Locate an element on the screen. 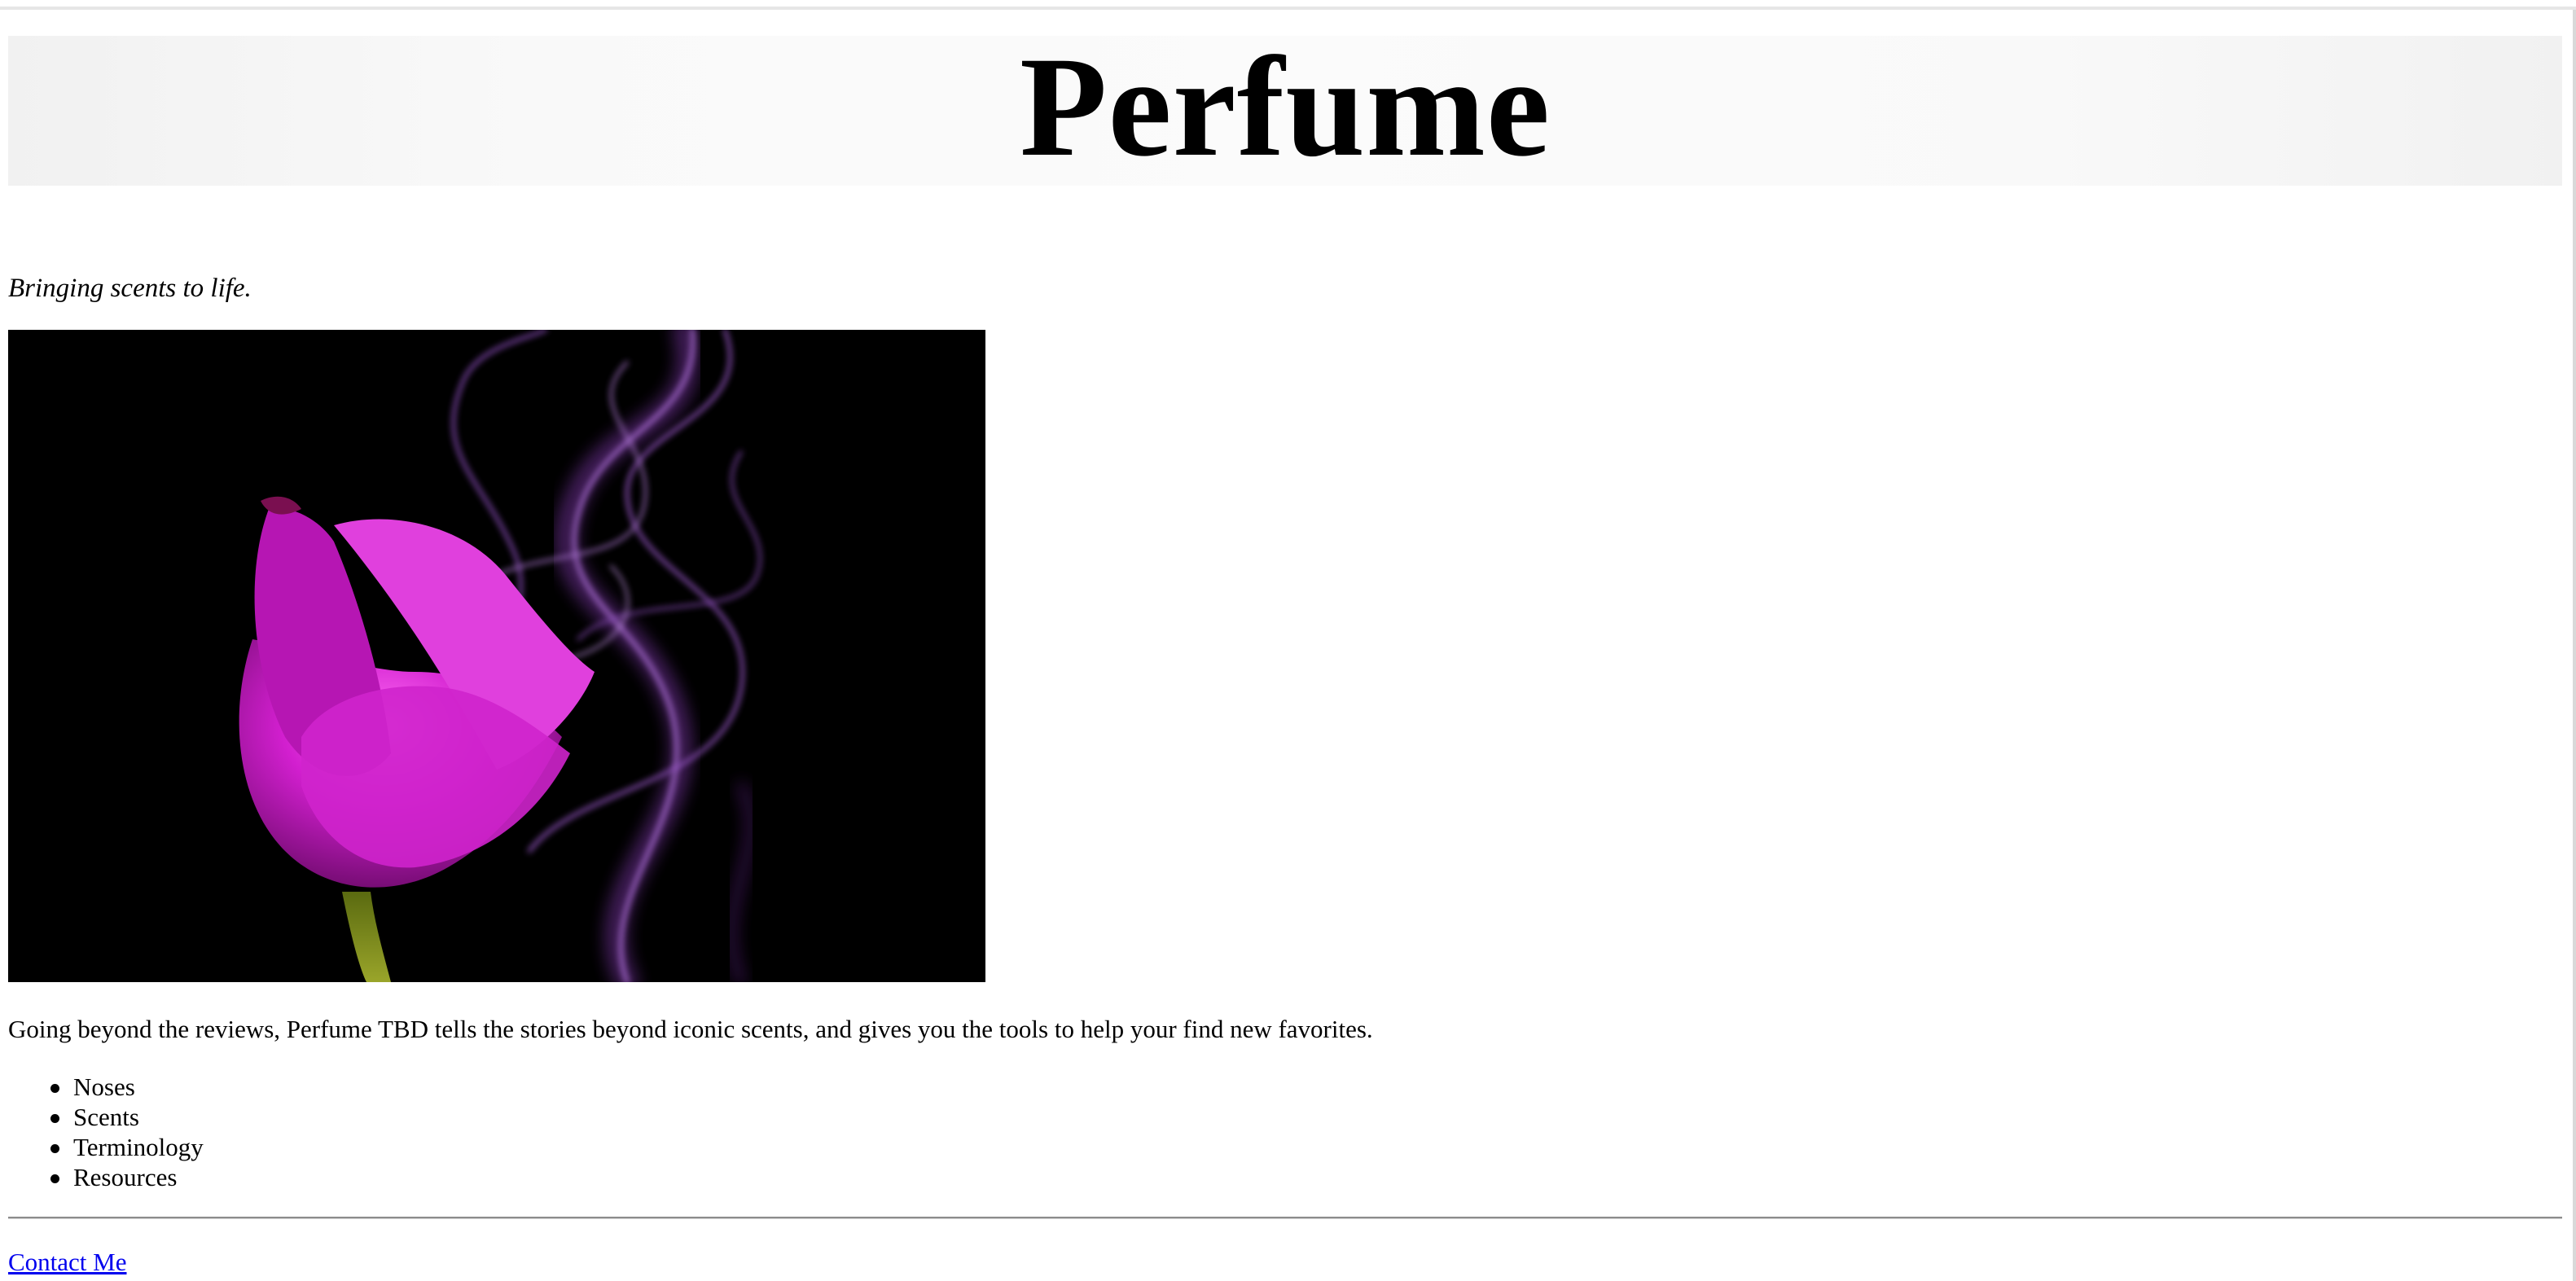 The width and height of the screenshot is (2576, 1281). top-border is located at coordinates (1288, 8).